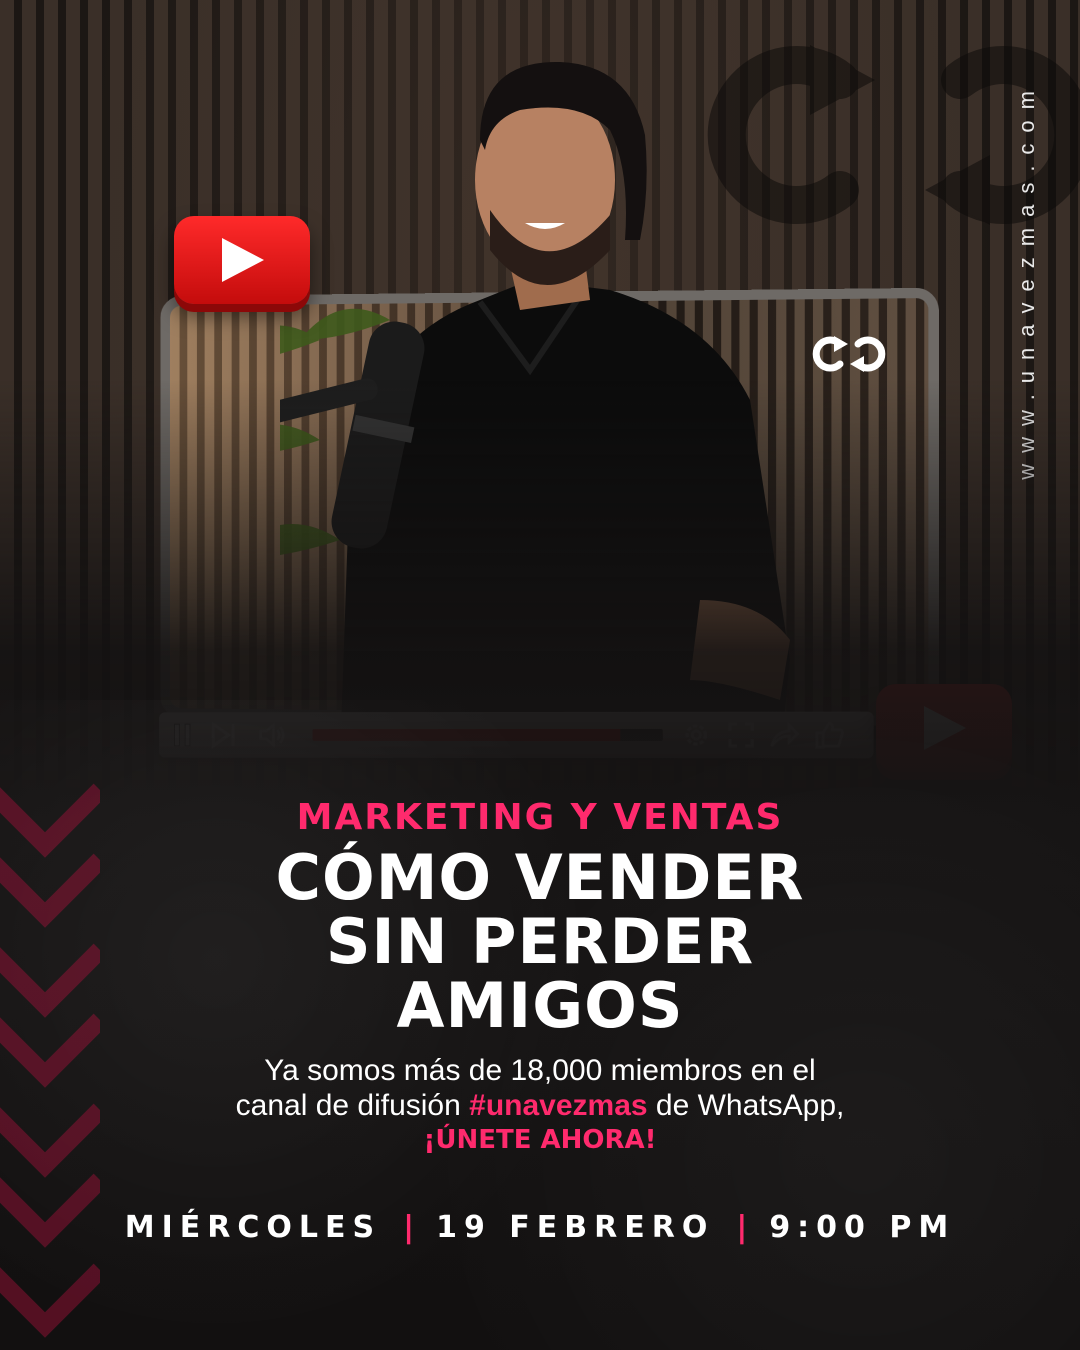 The height and width of the screenshot is (1350, 1080). What do you see at coordinates (558, 1105) in the screenshot?
I see `hashtag: #unavezmas` at bounding box center [558, 1105].